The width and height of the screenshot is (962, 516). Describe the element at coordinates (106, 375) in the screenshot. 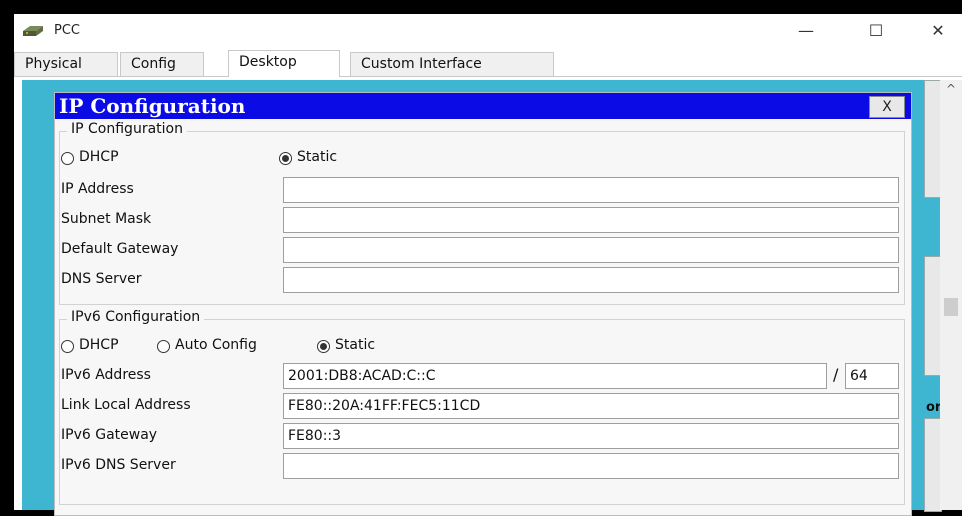

I see `ipv6-address-label: IPv6 Address` at that location.